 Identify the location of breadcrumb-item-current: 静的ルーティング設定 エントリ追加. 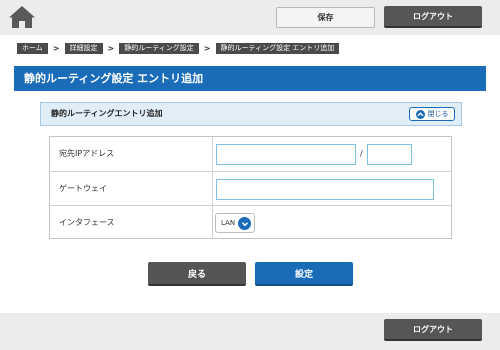
(277, 48).